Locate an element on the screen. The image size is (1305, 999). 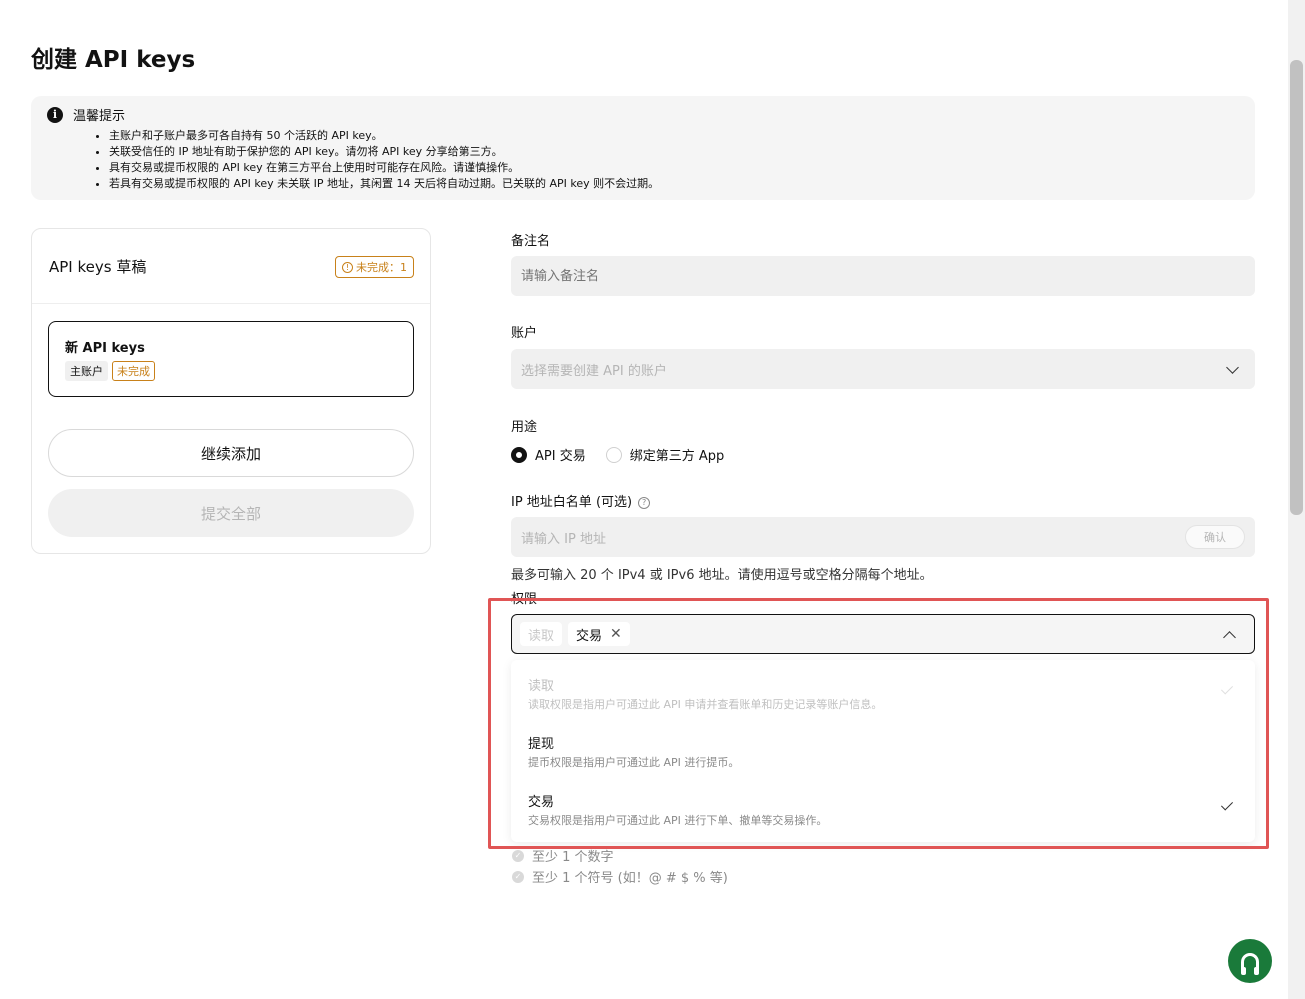
rule-text: 至少 1 个数字 is located at coordinates (573, 857).